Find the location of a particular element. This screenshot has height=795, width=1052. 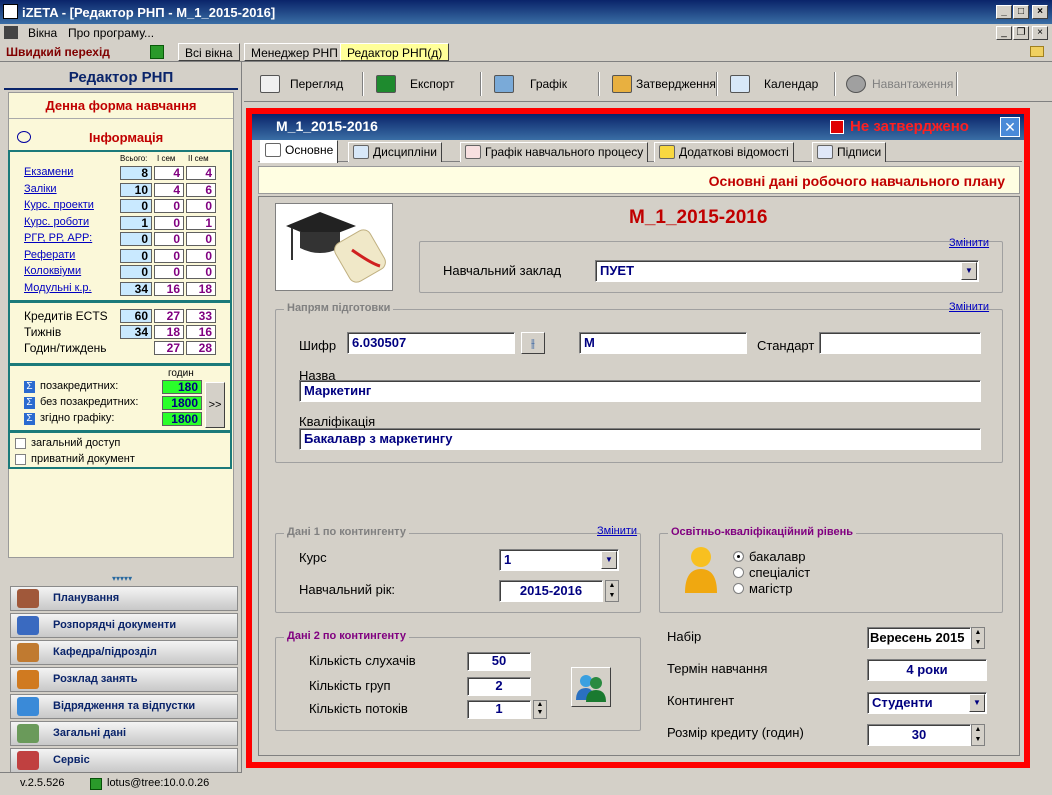

credit-size-label: Розмір кредиту (годин) is located at coordinates (735, 732).